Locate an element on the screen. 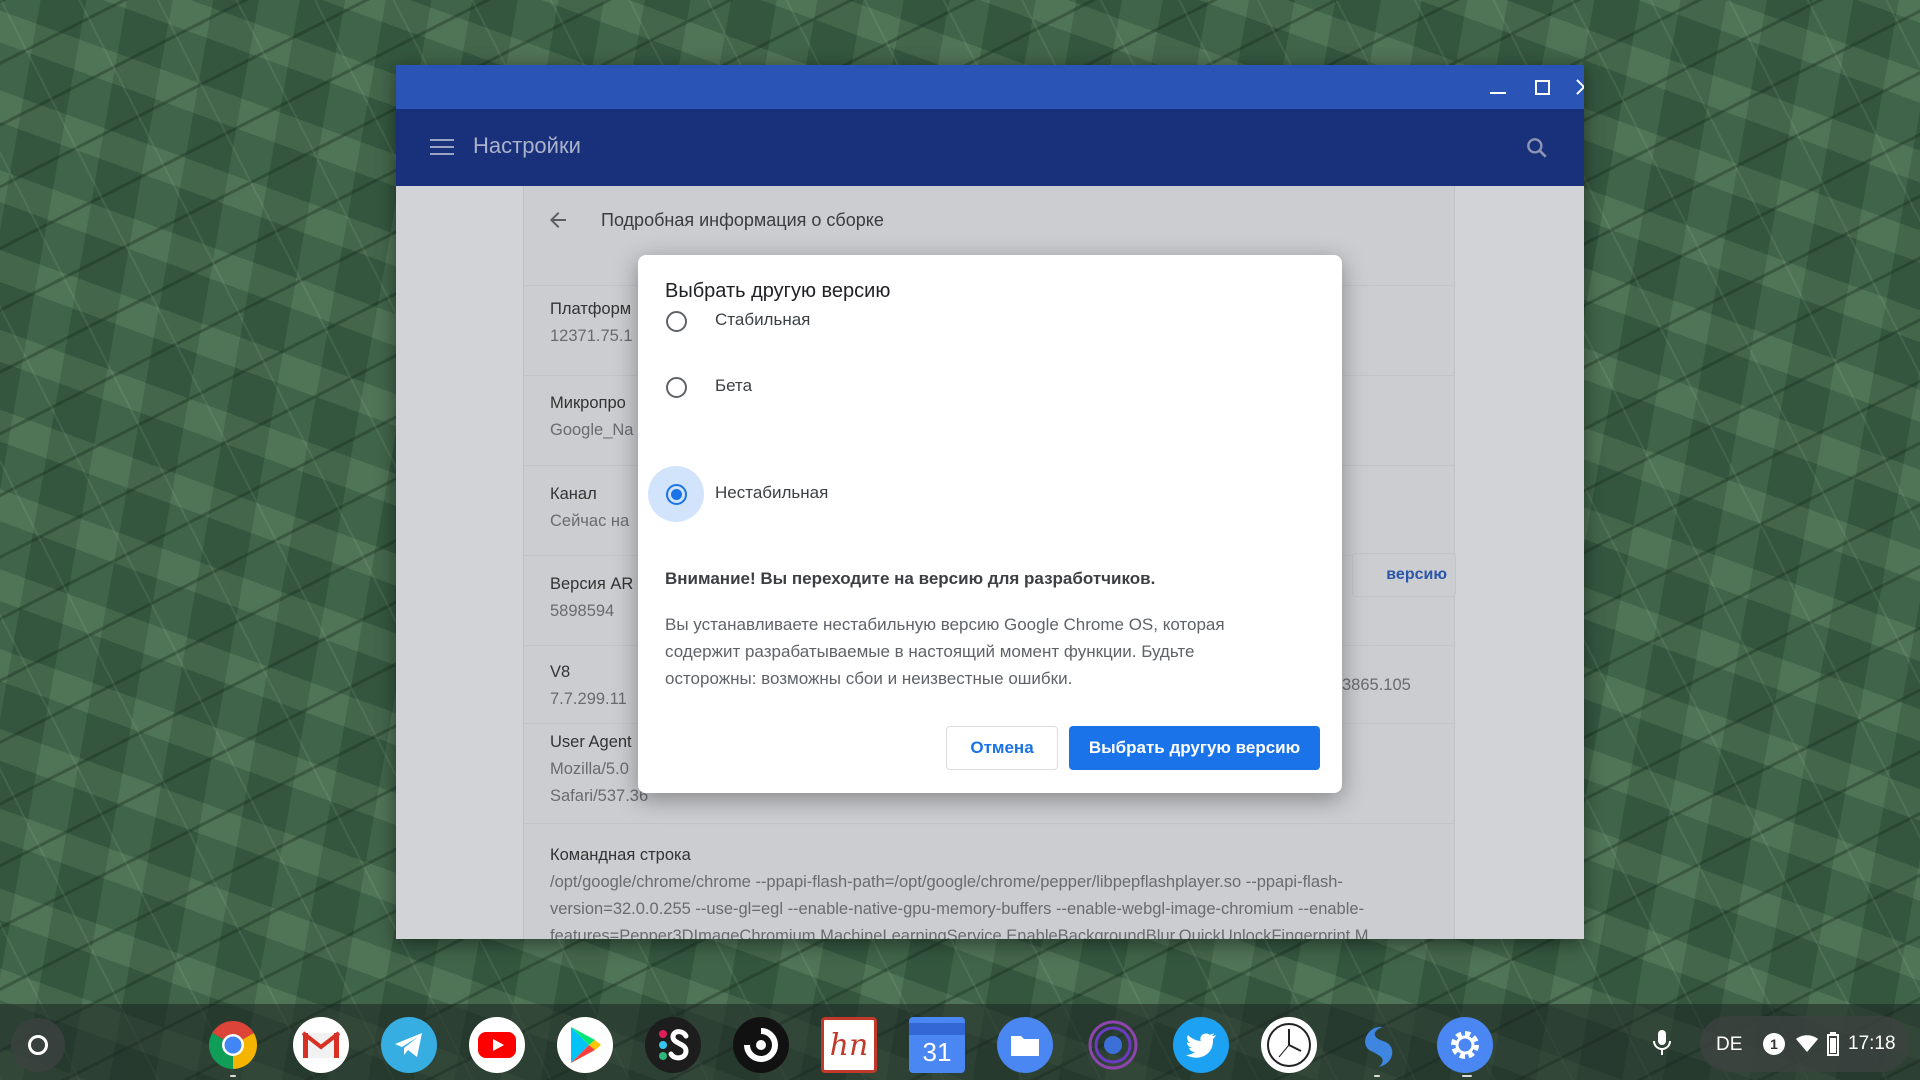  app-title: Настройки is located at coordinates (527, 145).